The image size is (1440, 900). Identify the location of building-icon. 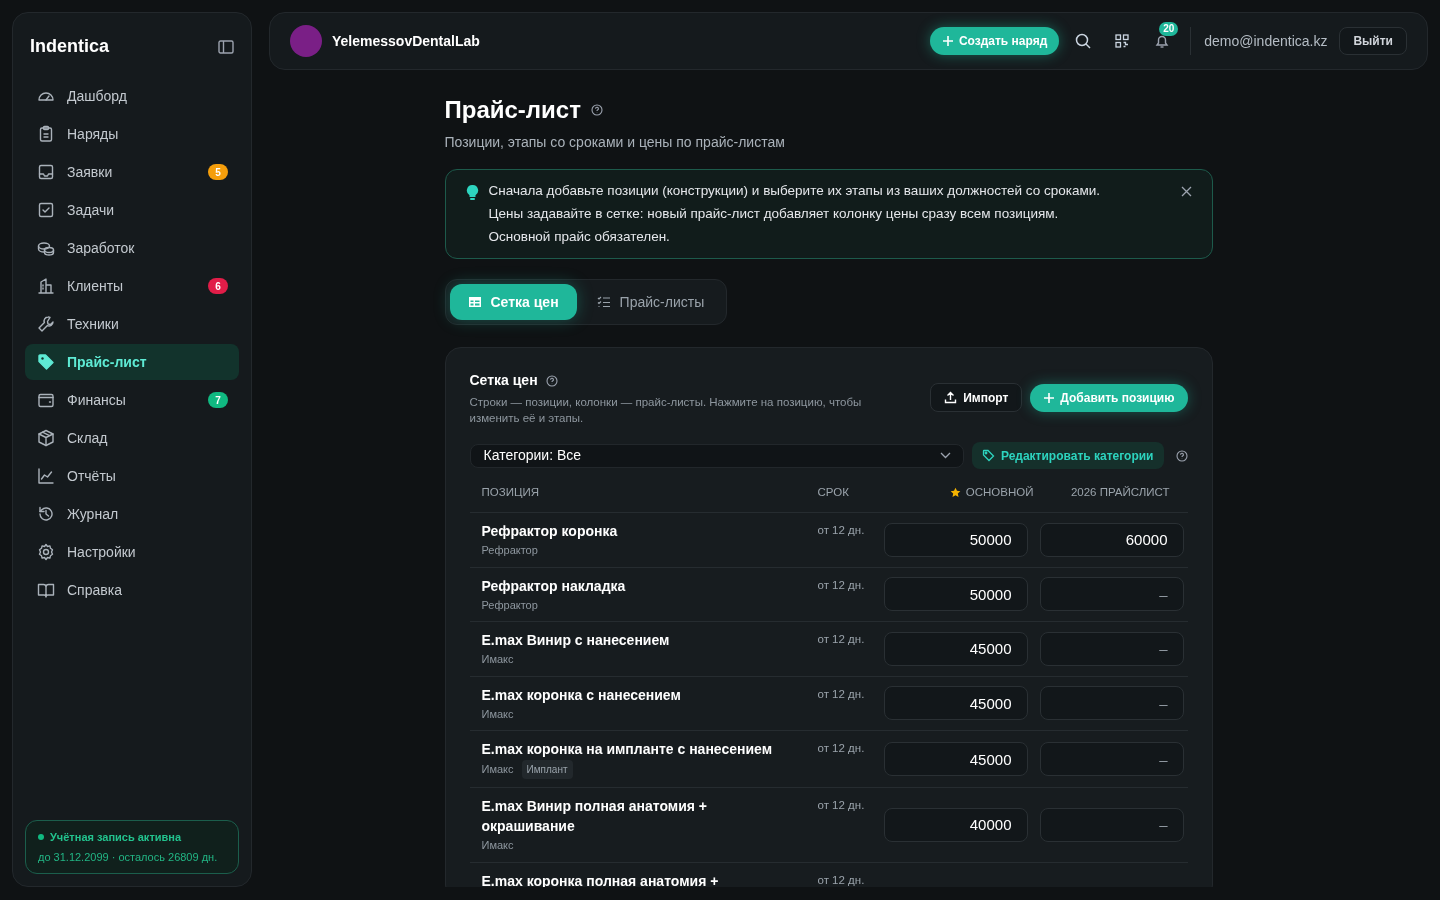
(46, 286).